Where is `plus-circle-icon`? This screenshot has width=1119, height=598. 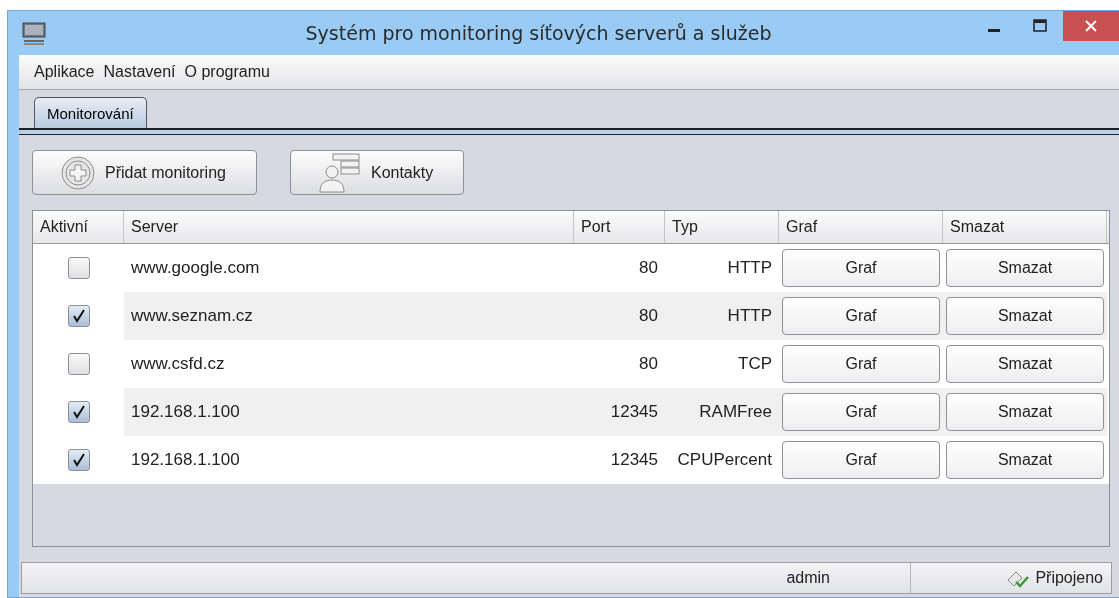
plus-circle-icon is located at coordinates (78, 172).